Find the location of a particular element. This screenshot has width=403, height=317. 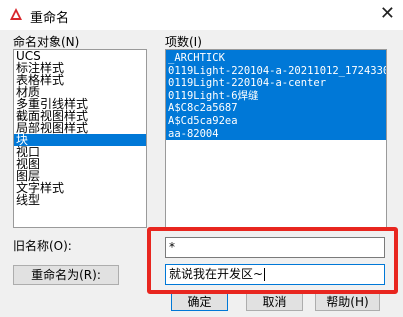

list-item: aa-82004 is located at coordinates (276, 134).